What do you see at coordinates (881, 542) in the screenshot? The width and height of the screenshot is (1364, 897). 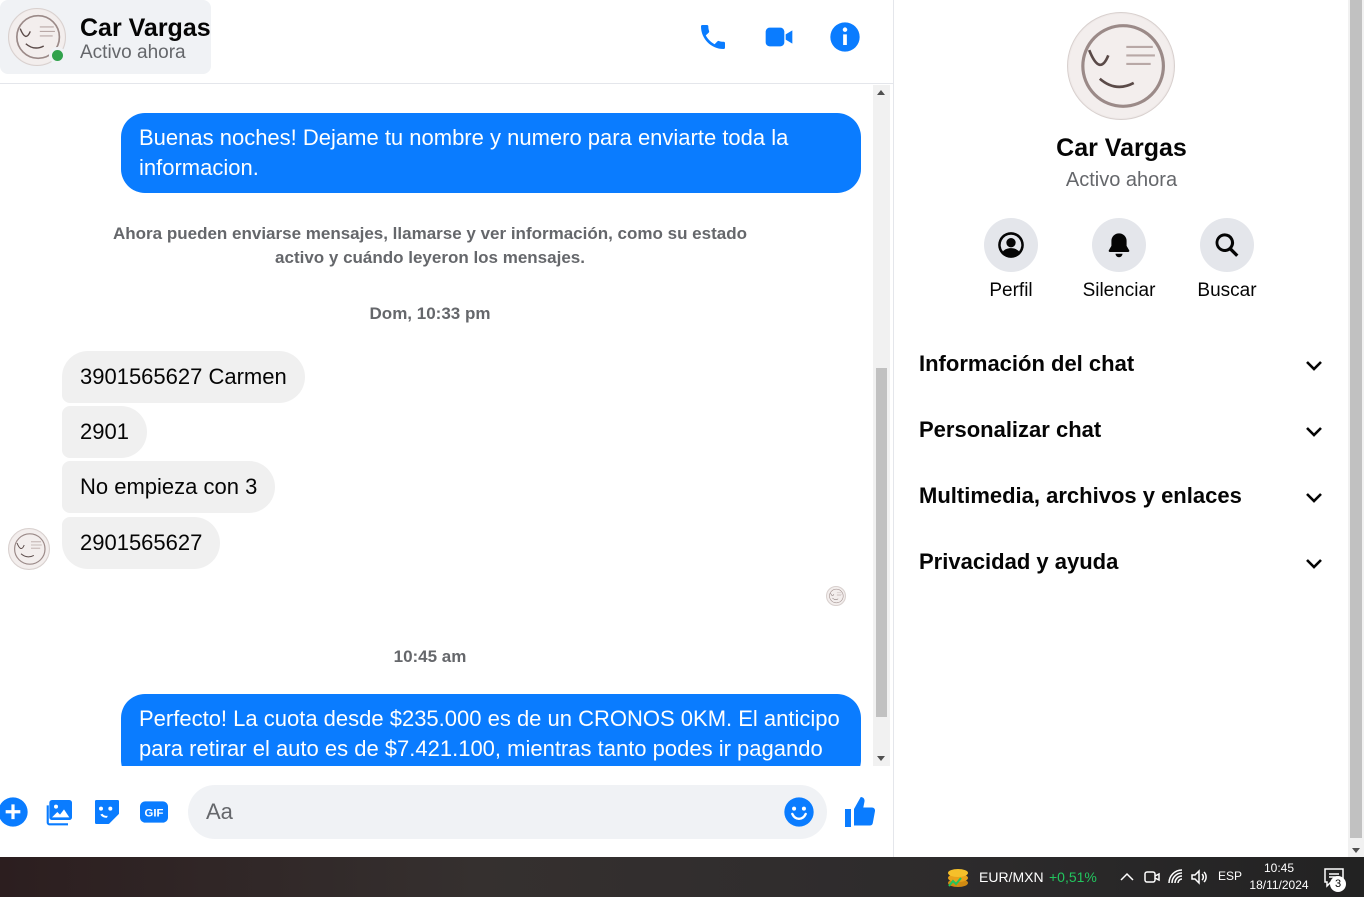 I see `scroll-thumb` at bounding box center [881, 542].